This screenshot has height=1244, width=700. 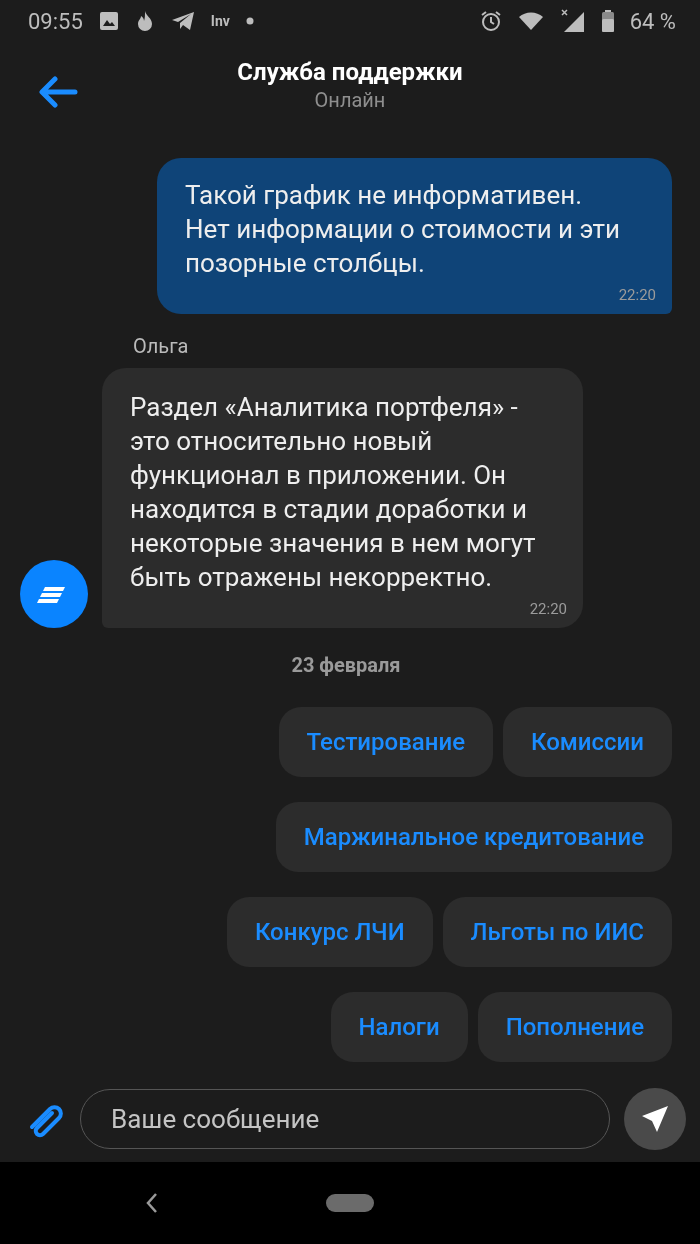 What do you see at coordinates (333, 492) in the screenshot?
I see `message-text: Раздел «Аналитика портфеля» - это относительно новый функционал в приложении. Он находится в стадии доработки и некоторые значения в нем могут быть отражены некорректно.` at bounding box center [333, 492].